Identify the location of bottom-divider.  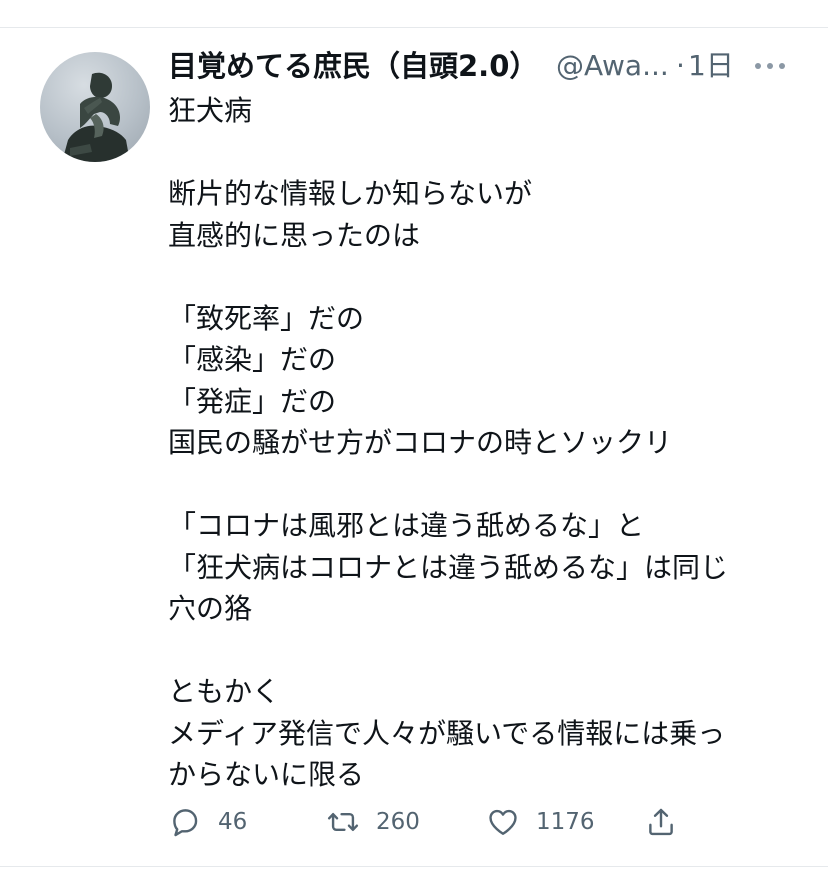
(414, 866).